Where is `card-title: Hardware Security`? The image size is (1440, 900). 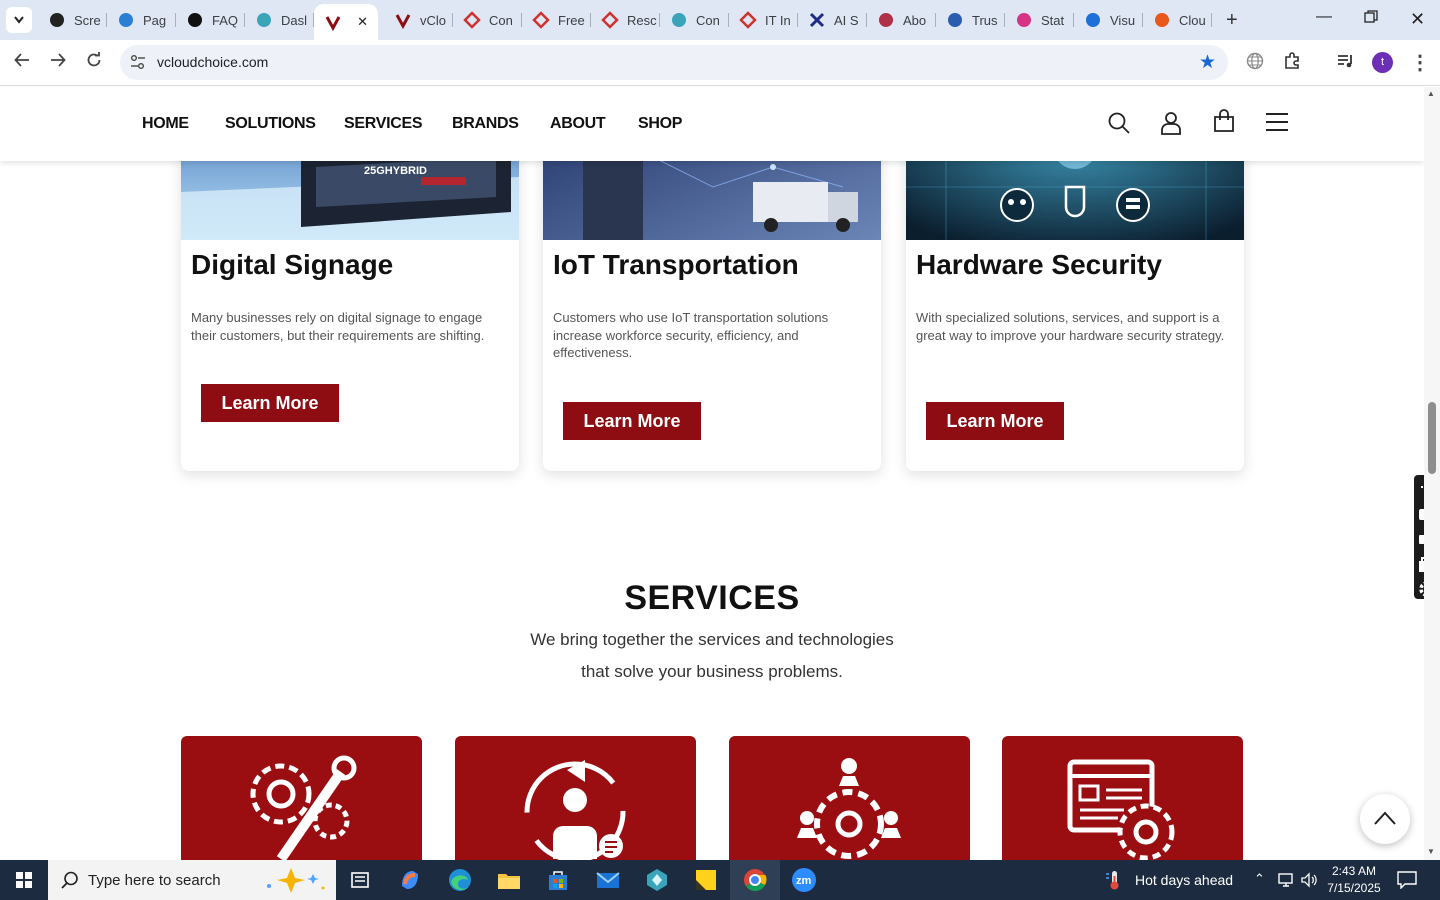
card-title: Hardware Security is located at coordinates (1039, 264).